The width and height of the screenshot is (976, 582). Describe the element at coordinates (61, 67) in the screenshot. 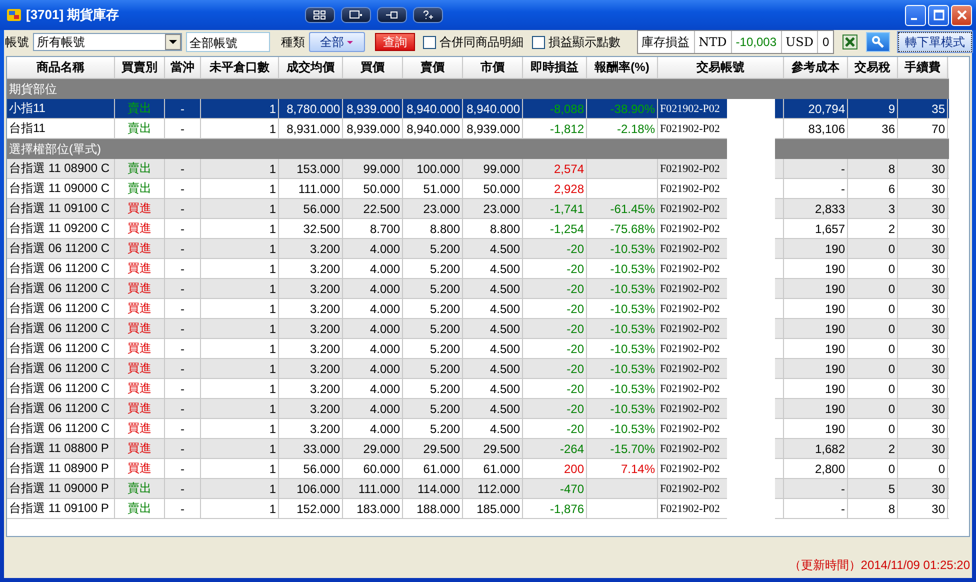

I see `column-header: 商品名稱` at that location.